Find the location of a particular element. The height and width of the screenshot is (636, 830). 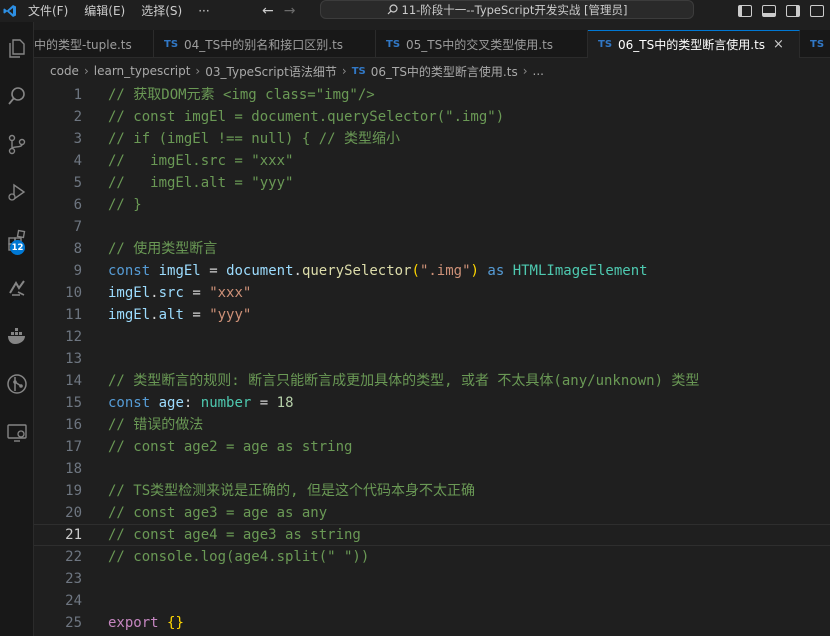

line-number: 21 is located at coordinates (73, 535).